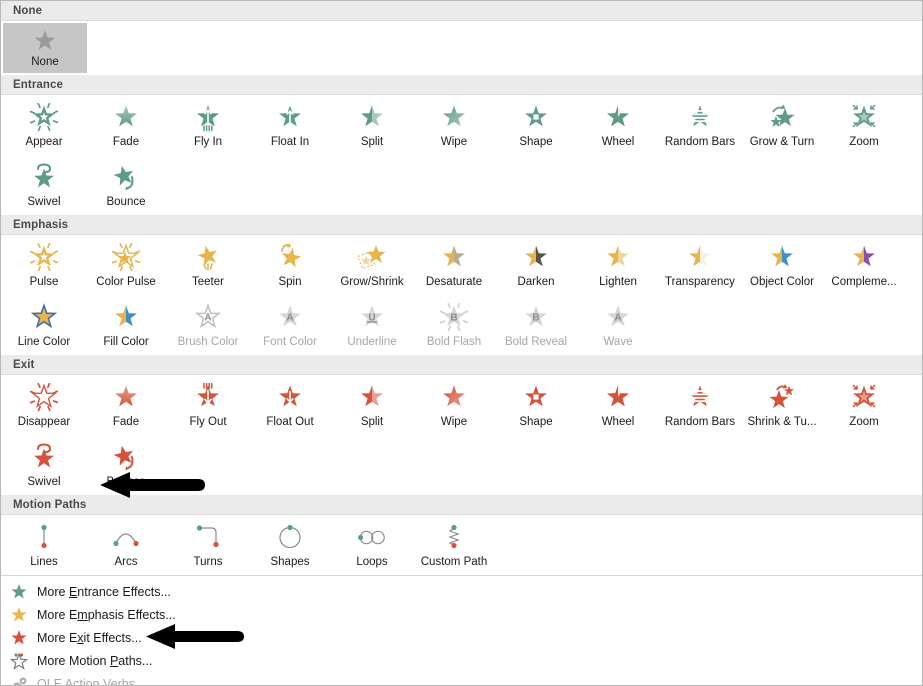 Image resolution: width=923 pixels, height=686 pixels. Describe the element at coordinates (45, 48) in the screenshot. I see `effect-cell-none: None` at that location.